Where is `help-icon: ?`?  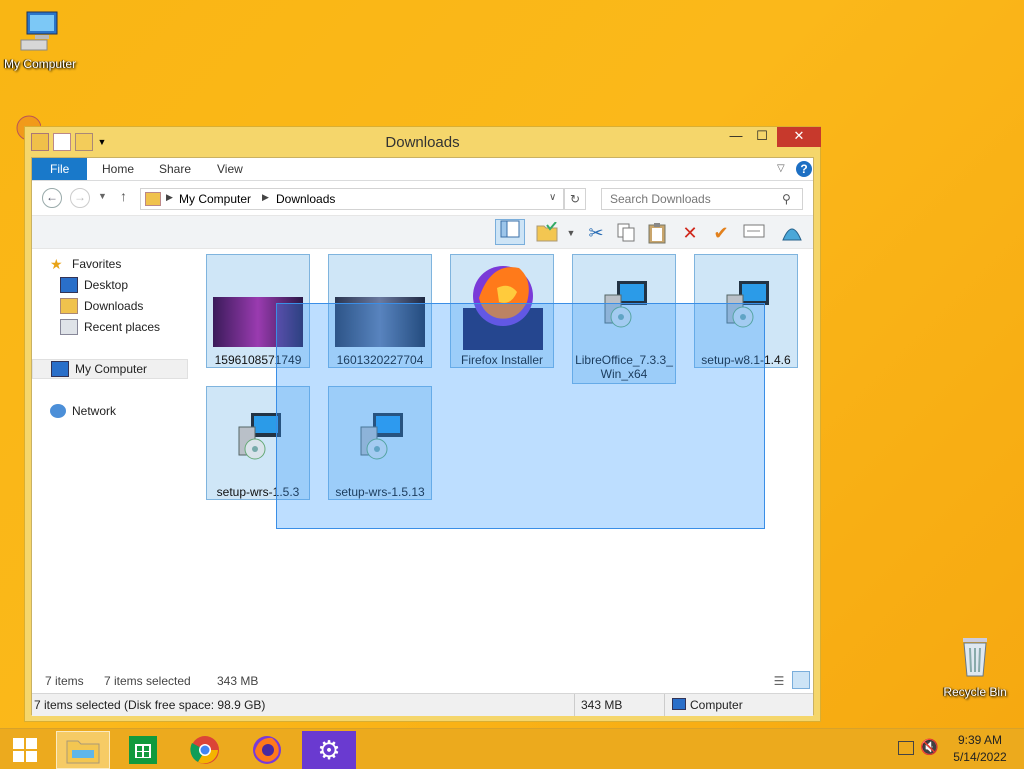
help-icon: ? is located at coordinates (804, 169).